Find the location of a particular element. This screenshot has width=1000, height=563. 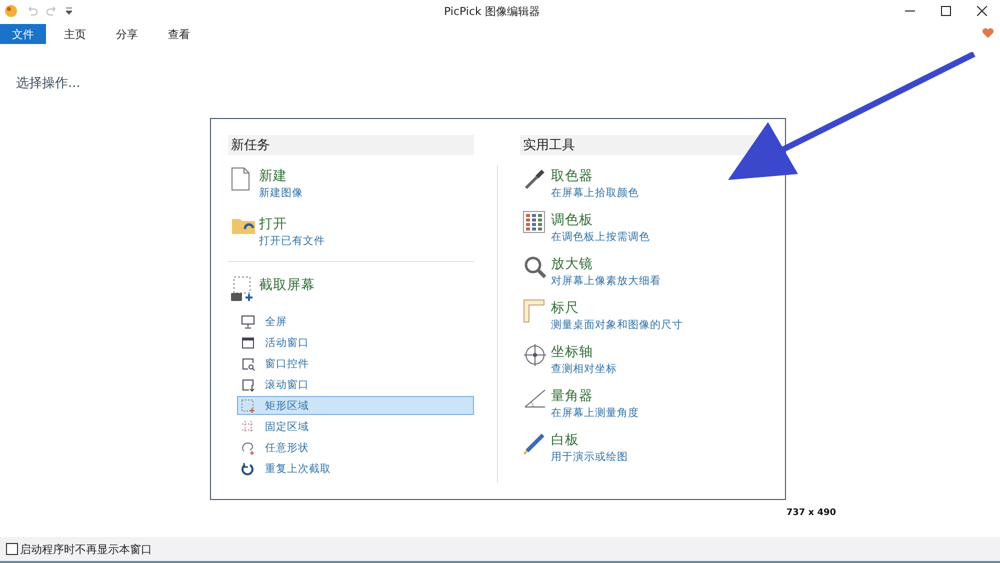

tool-description: 测量桌面对象和图像的尺寸 is located at coordinates (617, 325).